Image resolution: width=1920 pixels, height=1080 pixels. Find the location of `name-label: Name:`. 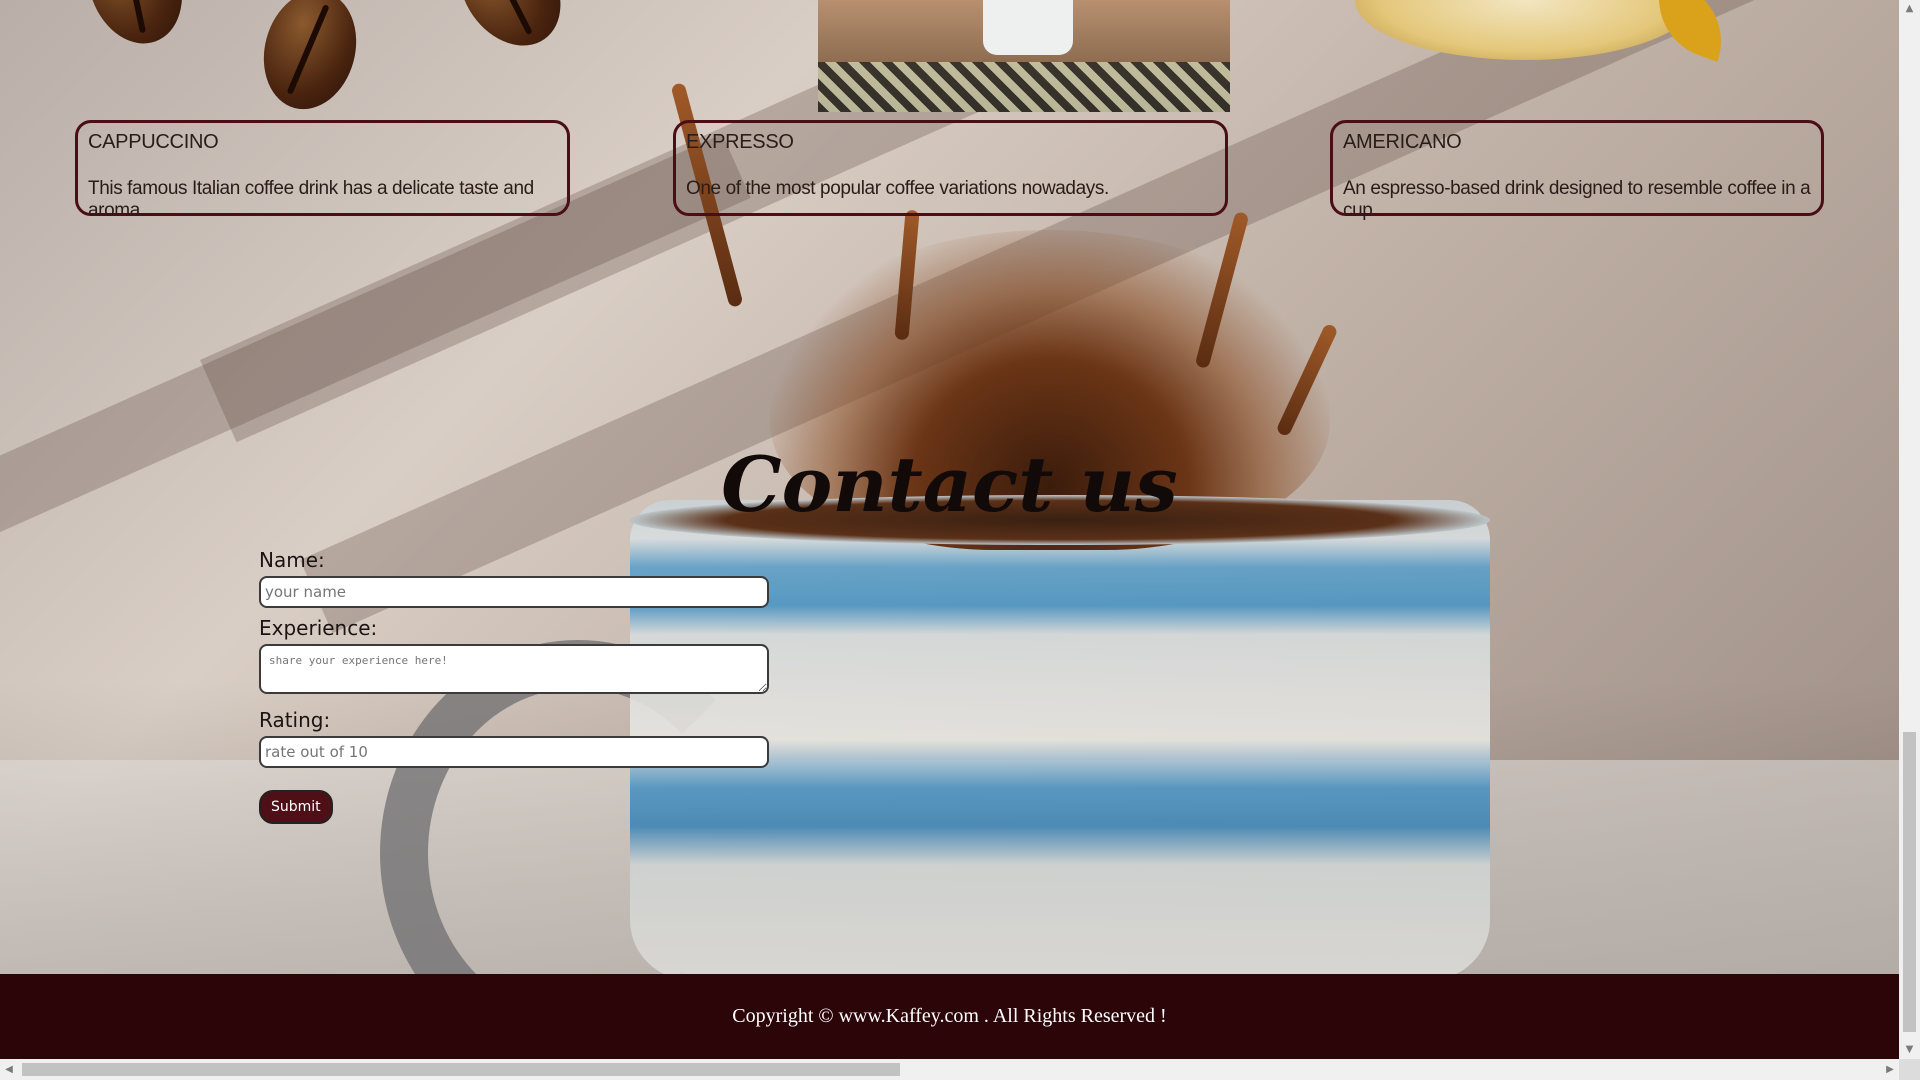

name-label: Name: is located at coordinates (292, 560).